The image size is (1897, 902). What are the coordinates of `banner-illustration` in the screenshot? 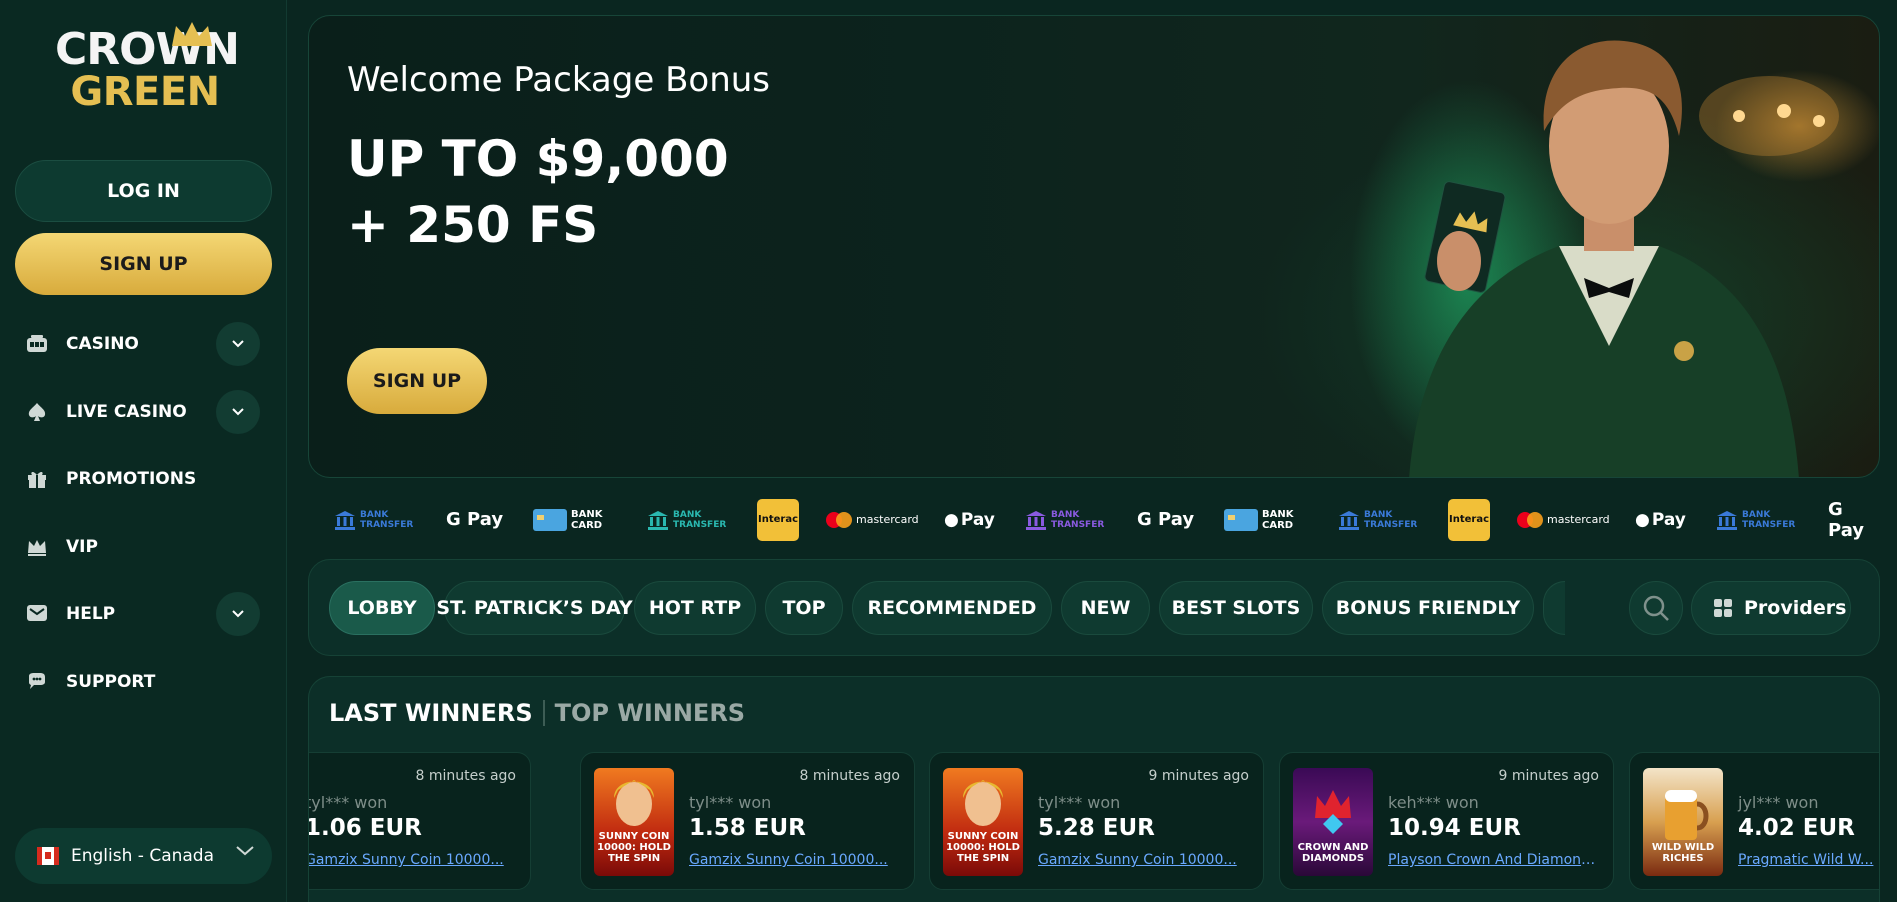 It's located at (1624, 258).